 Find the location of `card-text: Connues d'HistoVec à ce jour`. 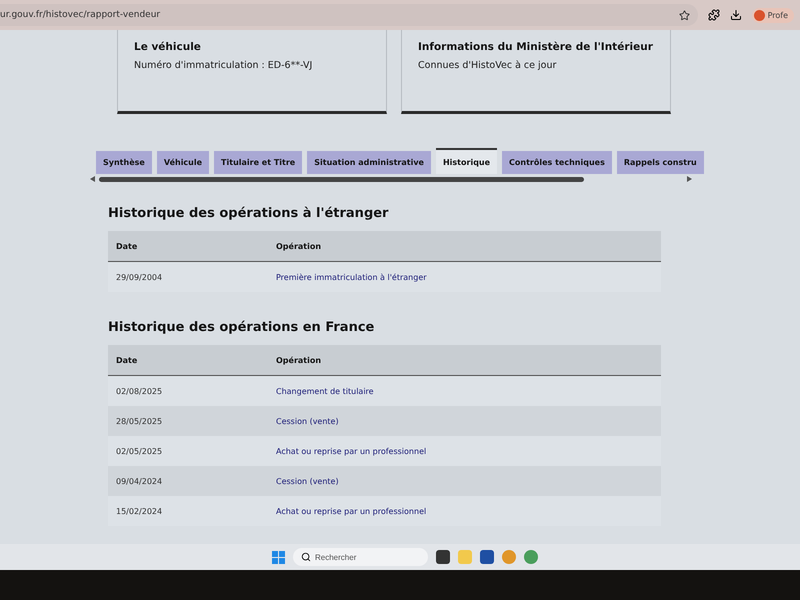

card-text: Connues d'HistoVec à ce jour is located at coordinates (488, 65).